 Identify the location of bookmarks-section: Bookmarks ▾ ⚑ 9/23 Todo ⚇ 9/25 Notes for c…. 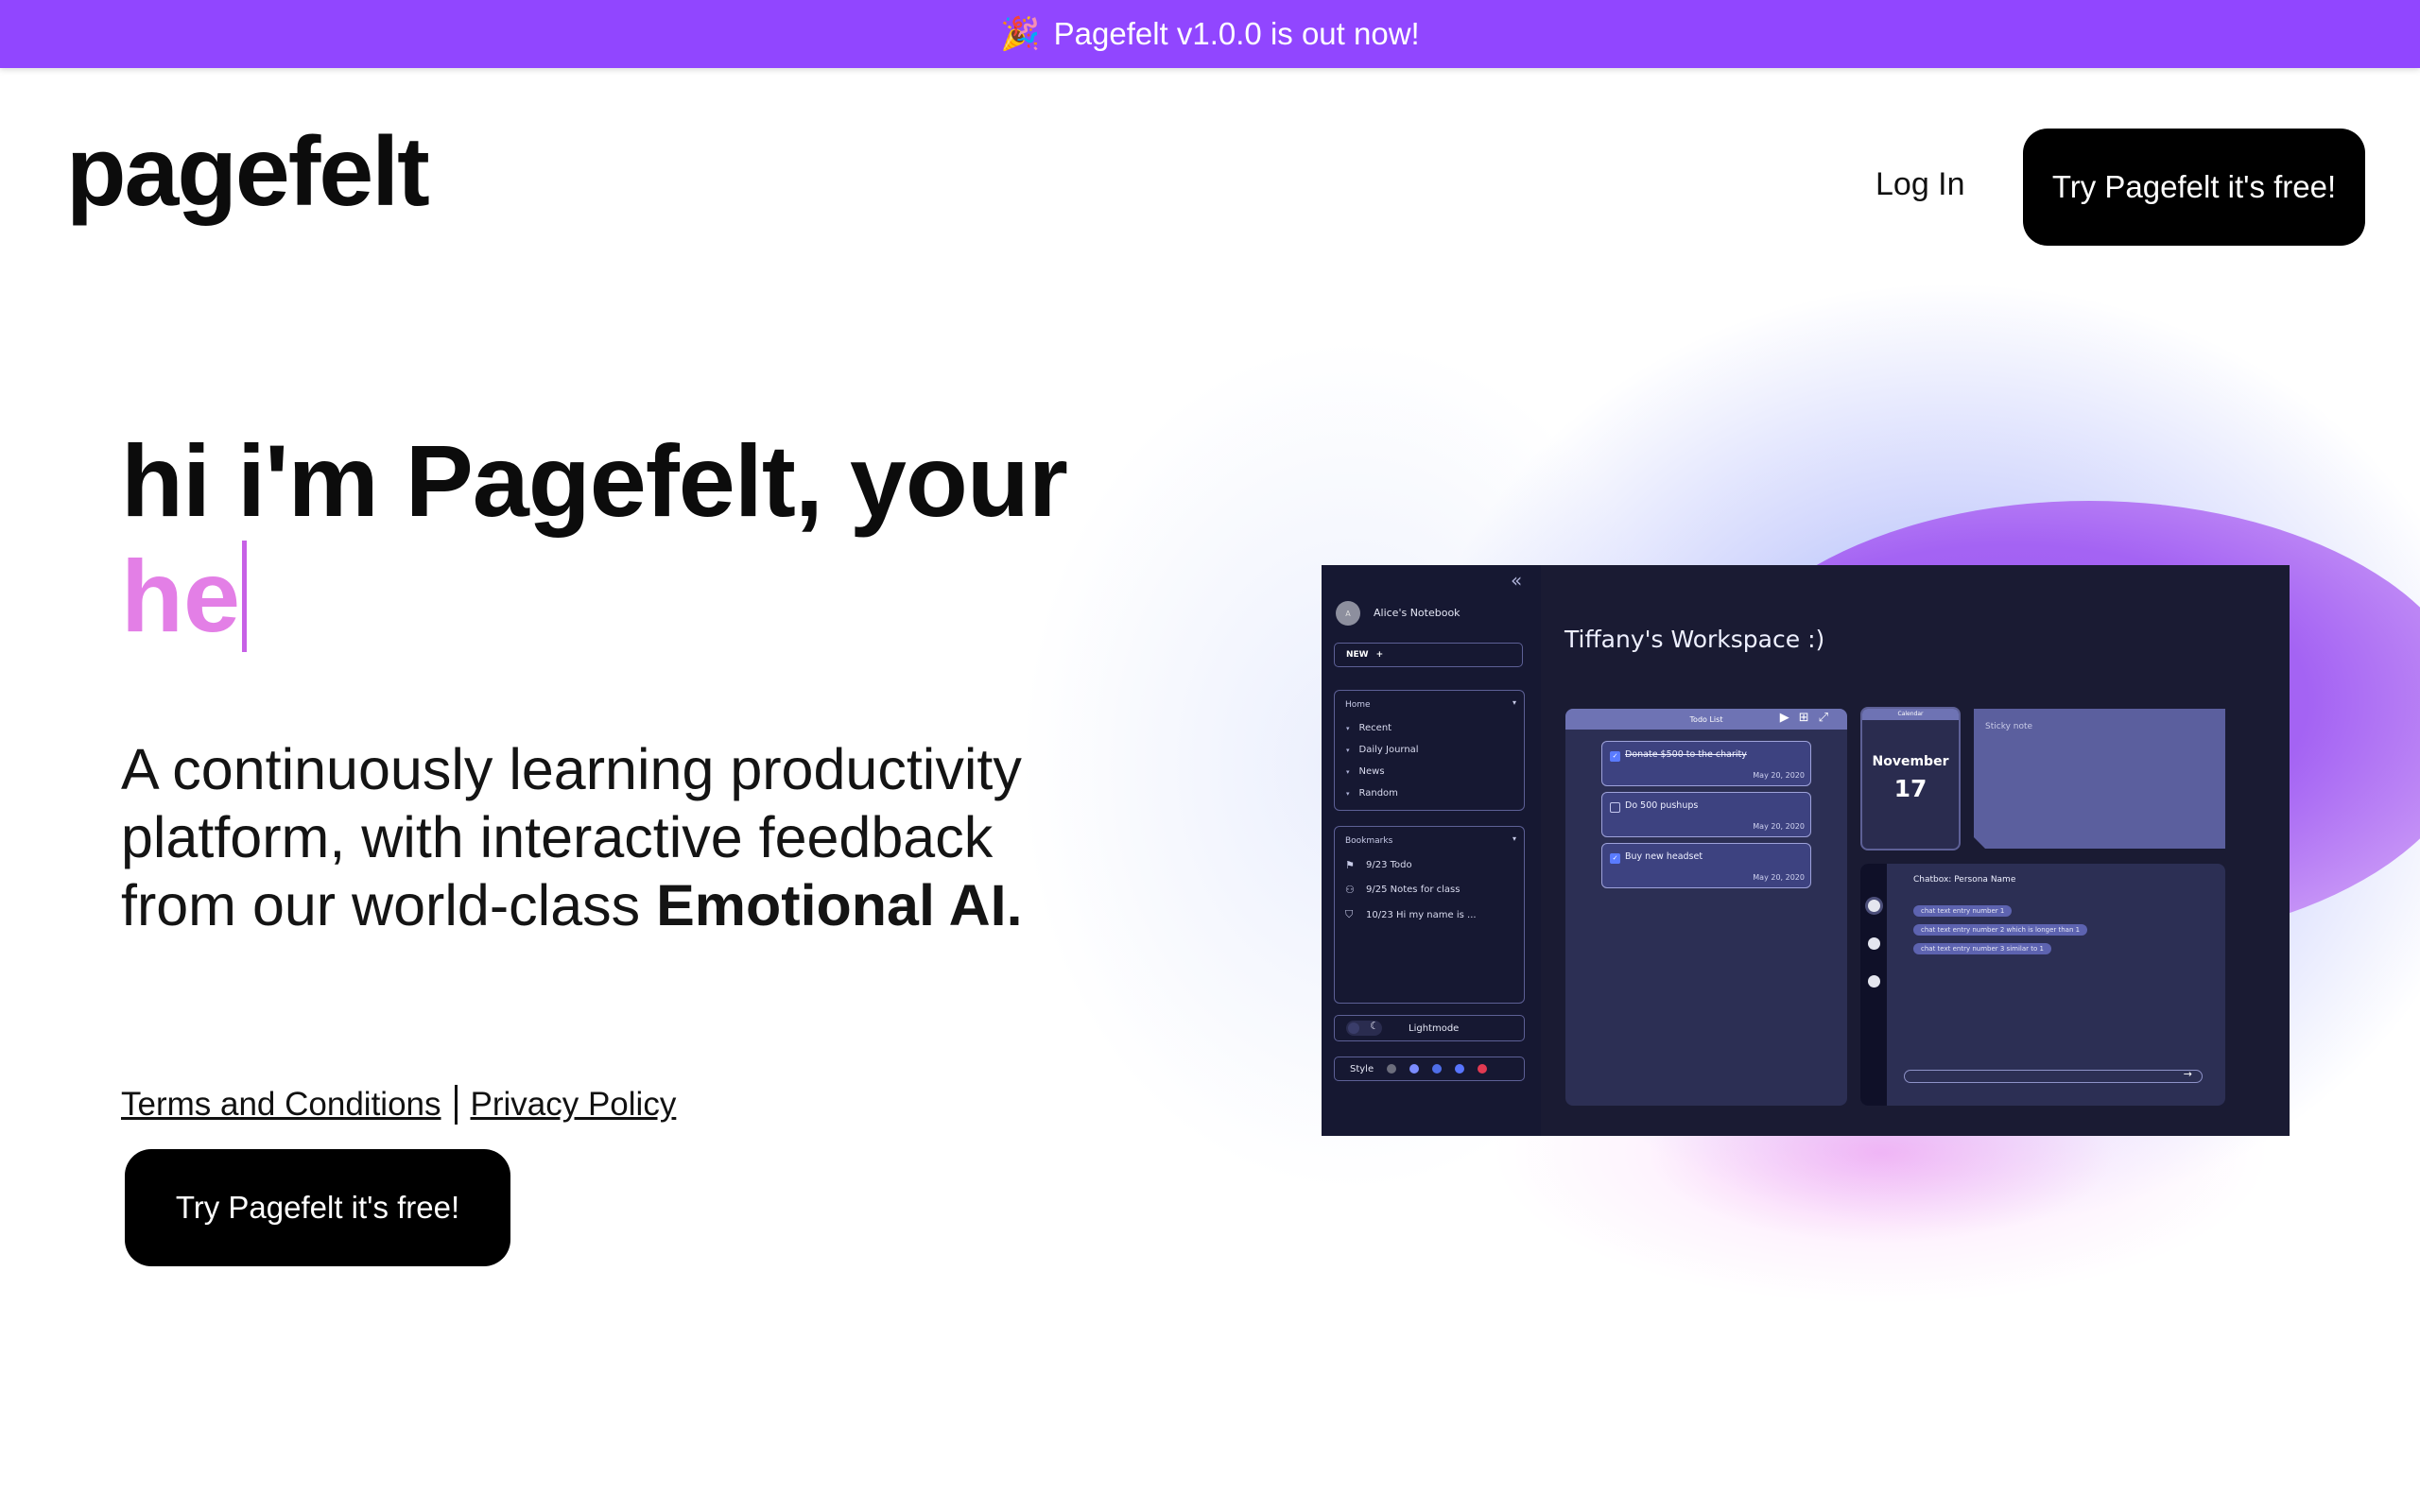
(1430, 915).